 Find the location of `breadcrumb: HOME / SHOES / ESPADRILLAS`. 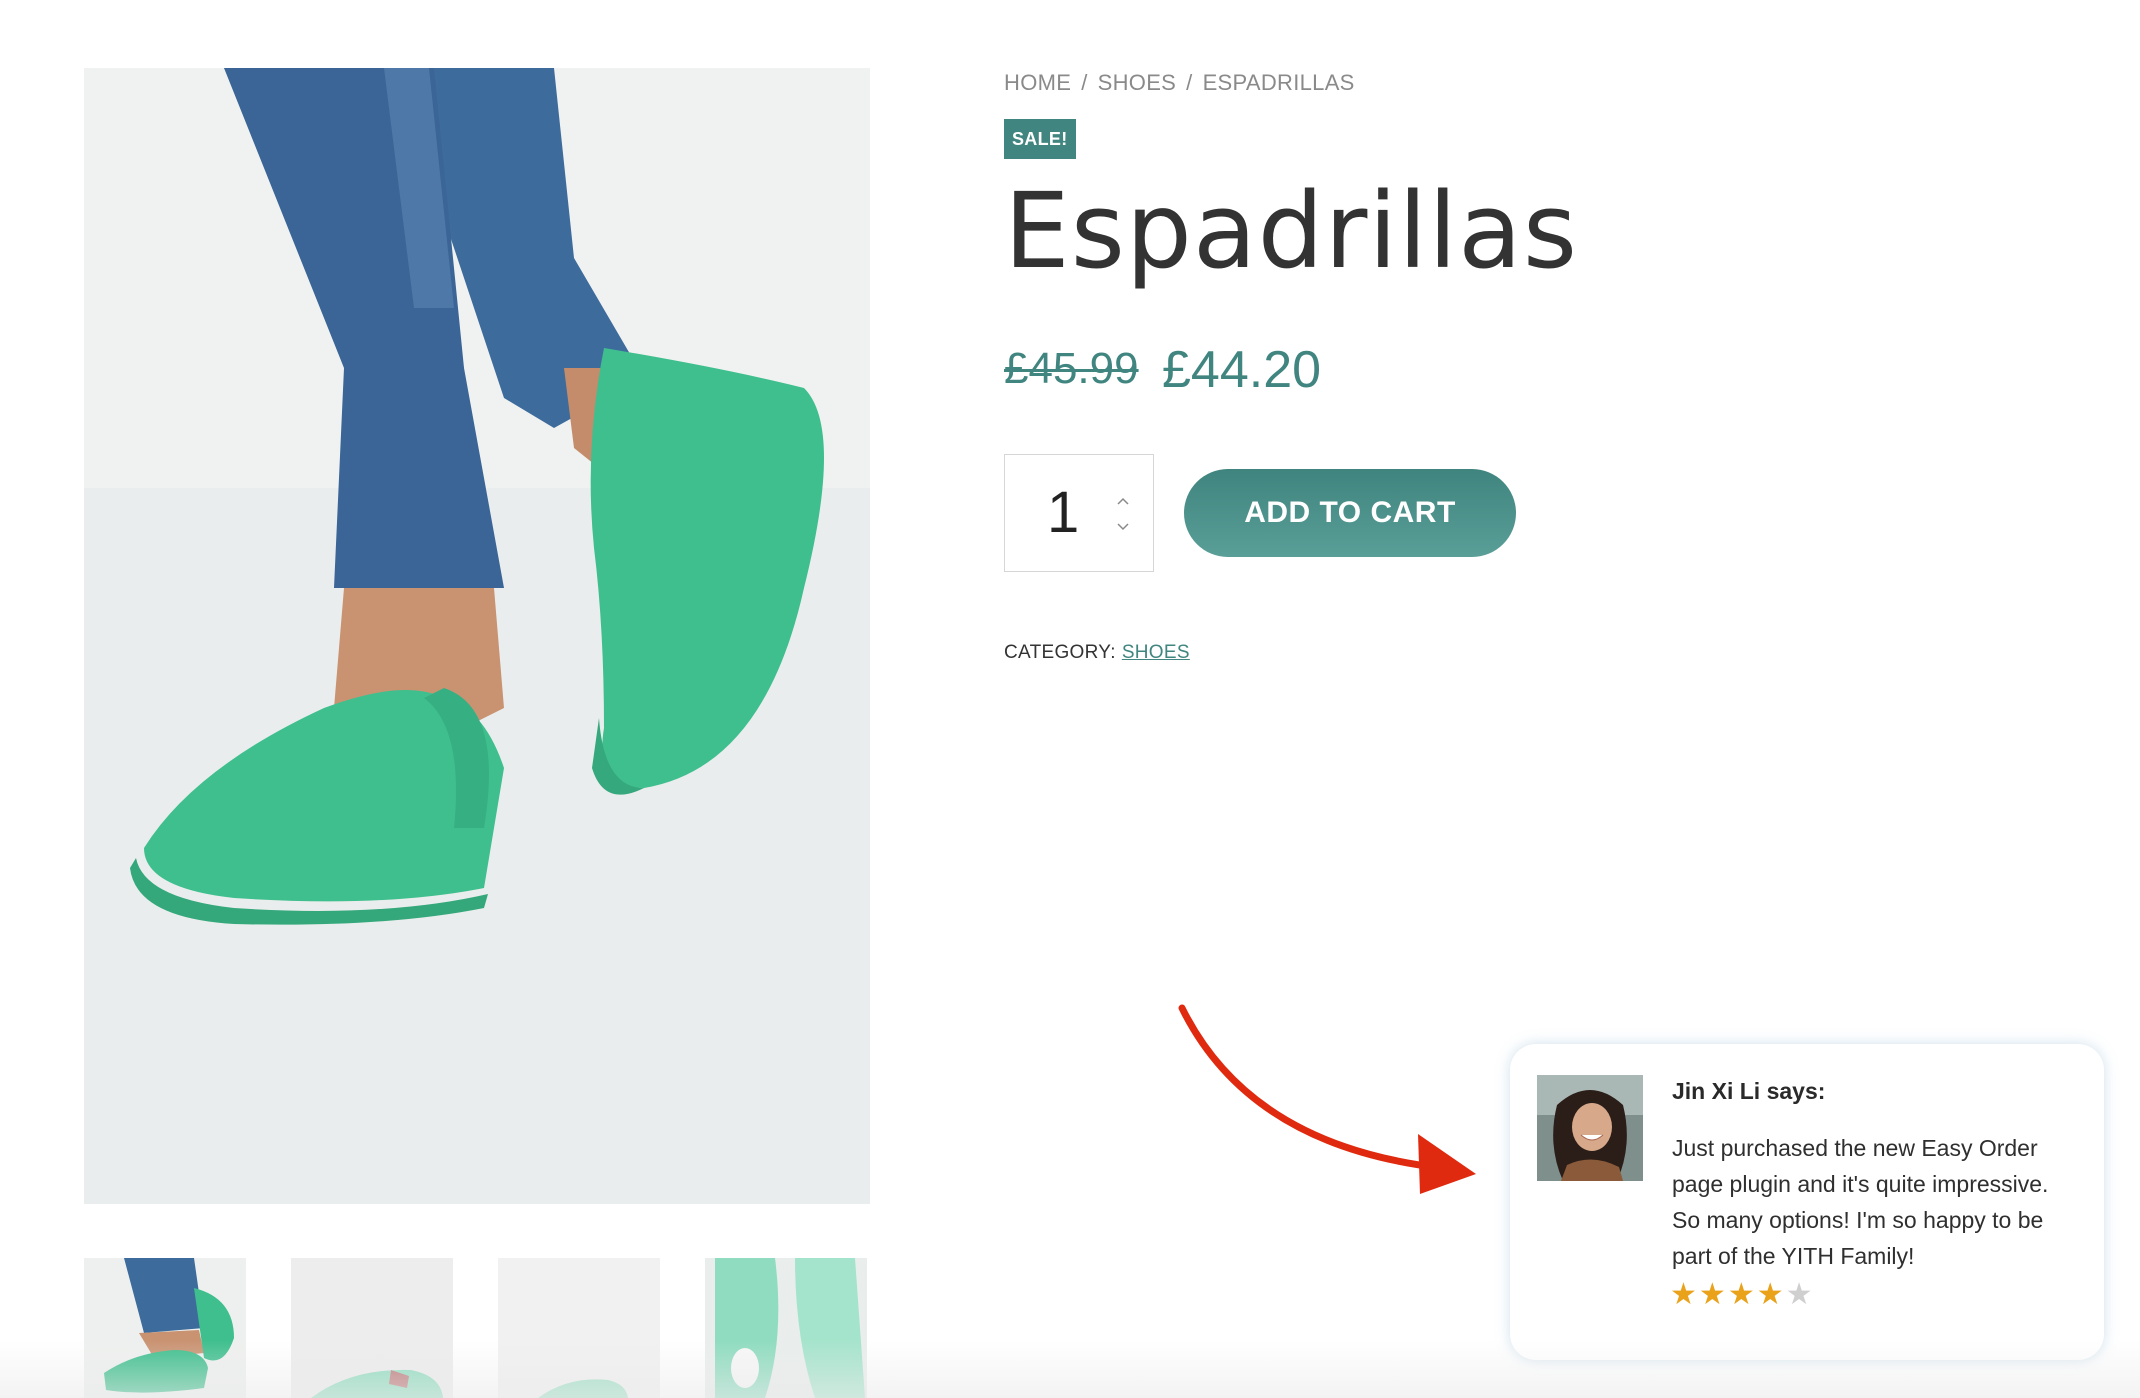

breadcrumb: HOME / SHOES / ESPADRILLAS is located at coordinates (1179, 83).